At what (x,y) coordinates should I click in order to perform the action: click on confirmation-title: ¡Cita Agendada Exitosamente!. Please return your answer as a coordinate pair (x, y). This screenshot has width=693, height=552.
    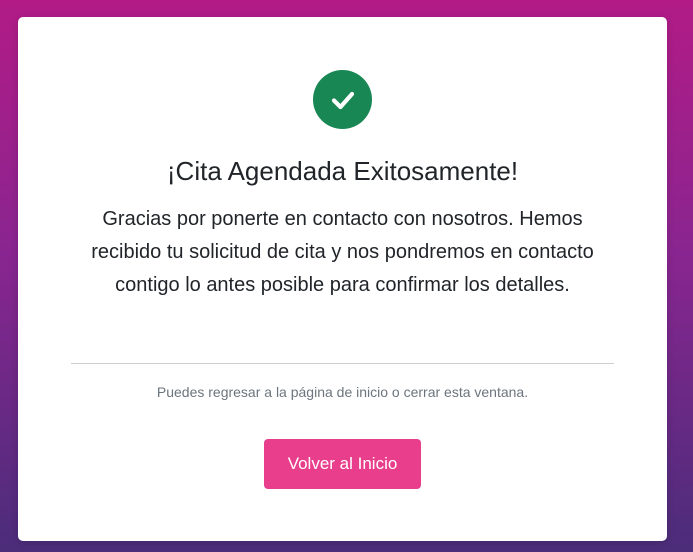
    Looking at the image, I should click on (342, 171).